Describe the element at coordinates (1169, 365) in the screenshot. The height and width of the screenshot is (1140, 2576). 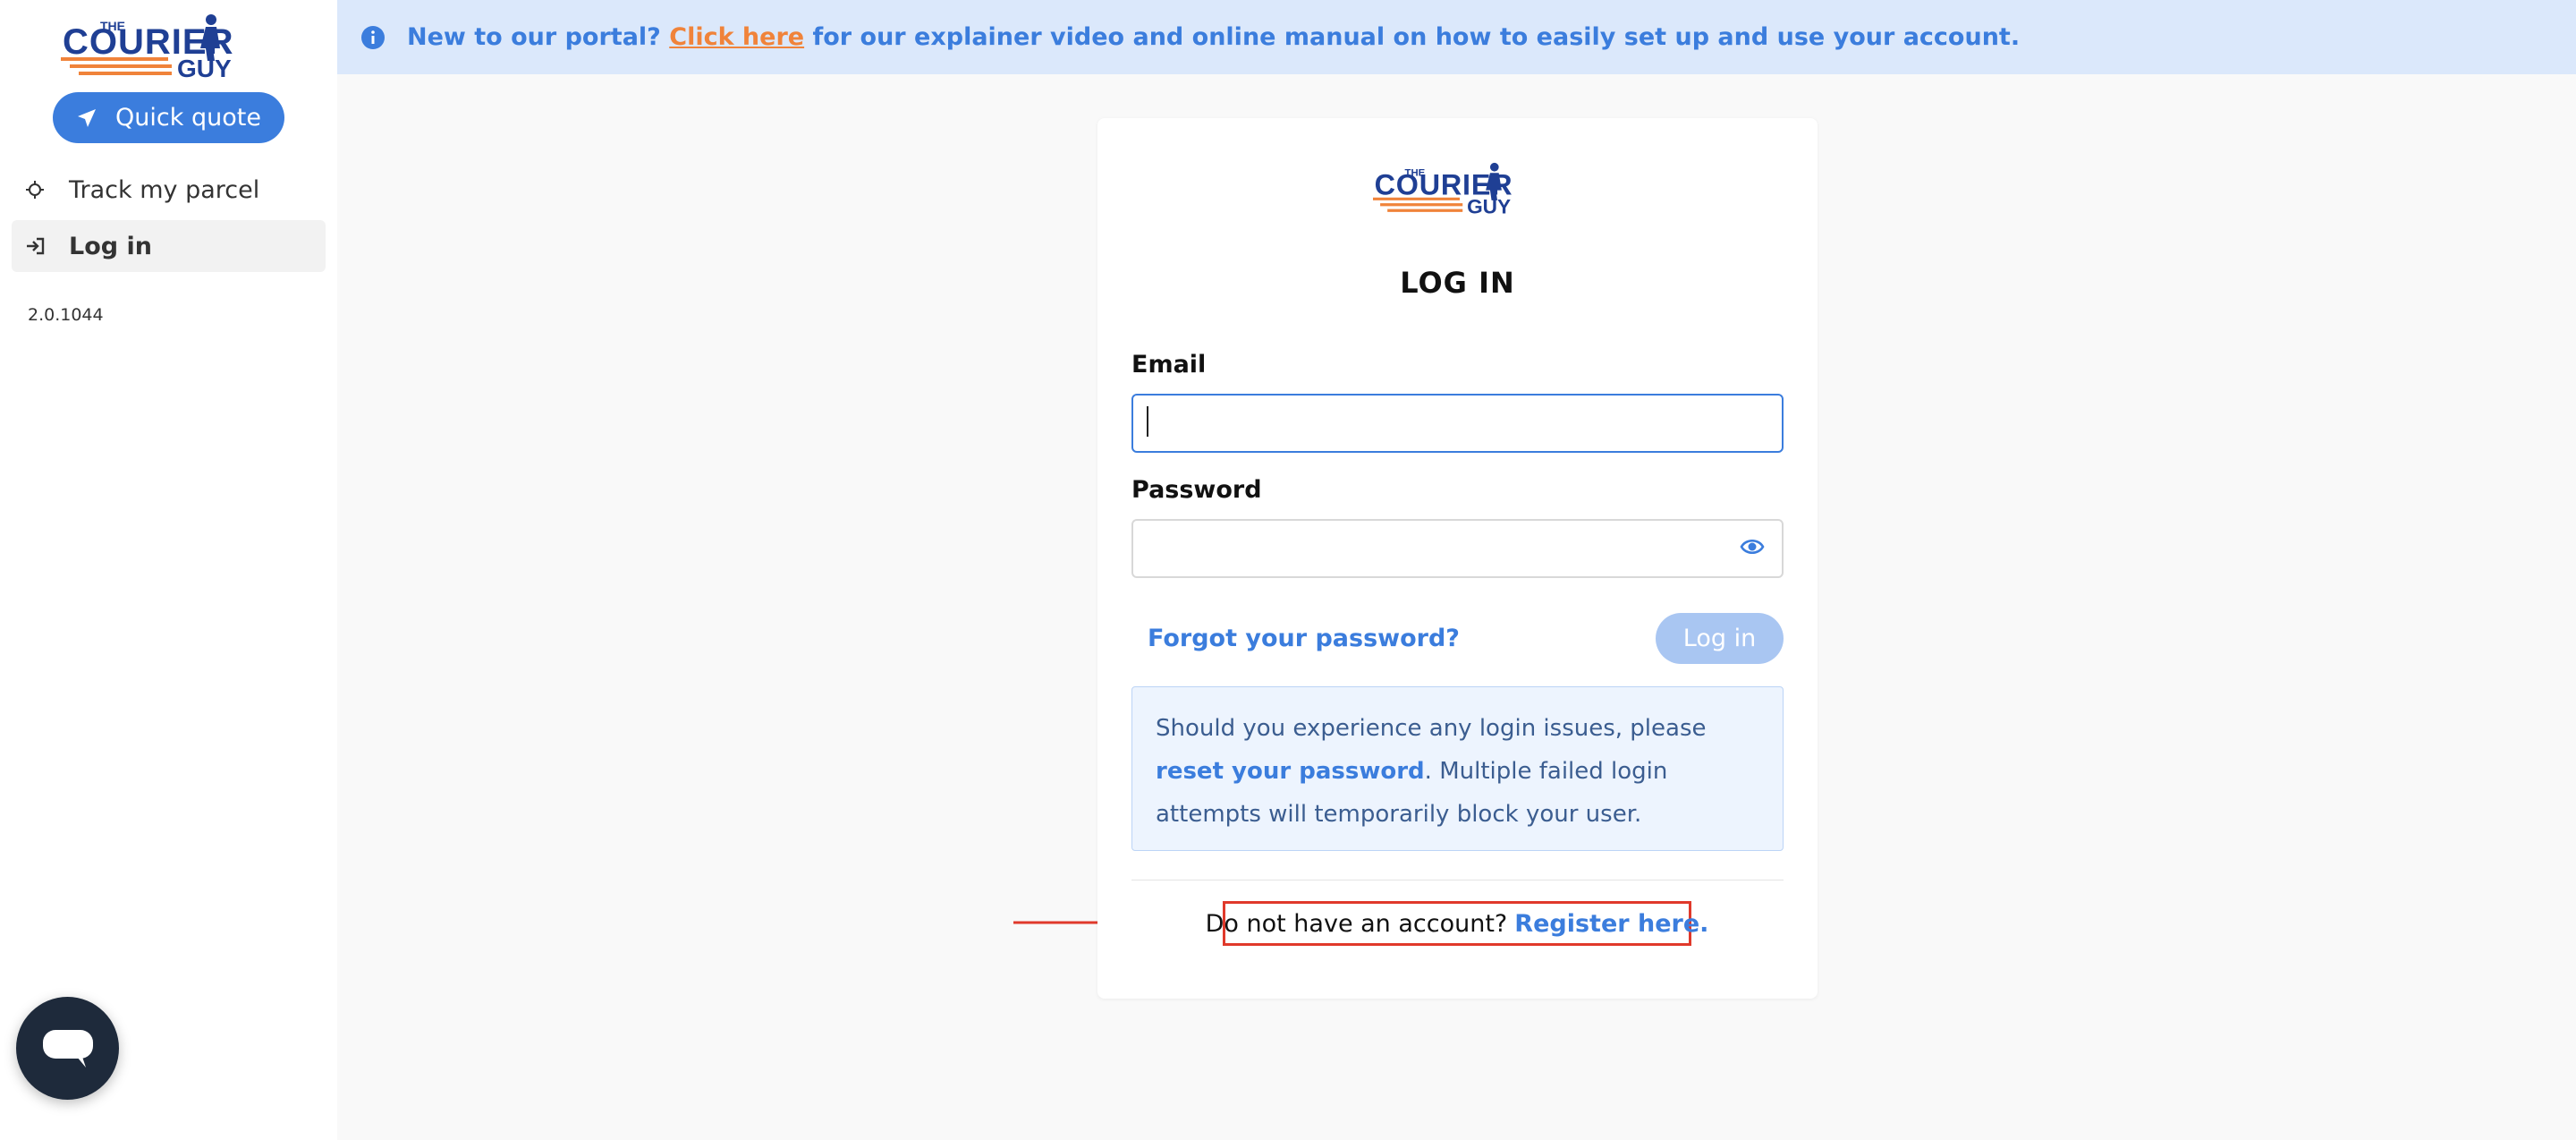
I see `email-label: Email` at that location.